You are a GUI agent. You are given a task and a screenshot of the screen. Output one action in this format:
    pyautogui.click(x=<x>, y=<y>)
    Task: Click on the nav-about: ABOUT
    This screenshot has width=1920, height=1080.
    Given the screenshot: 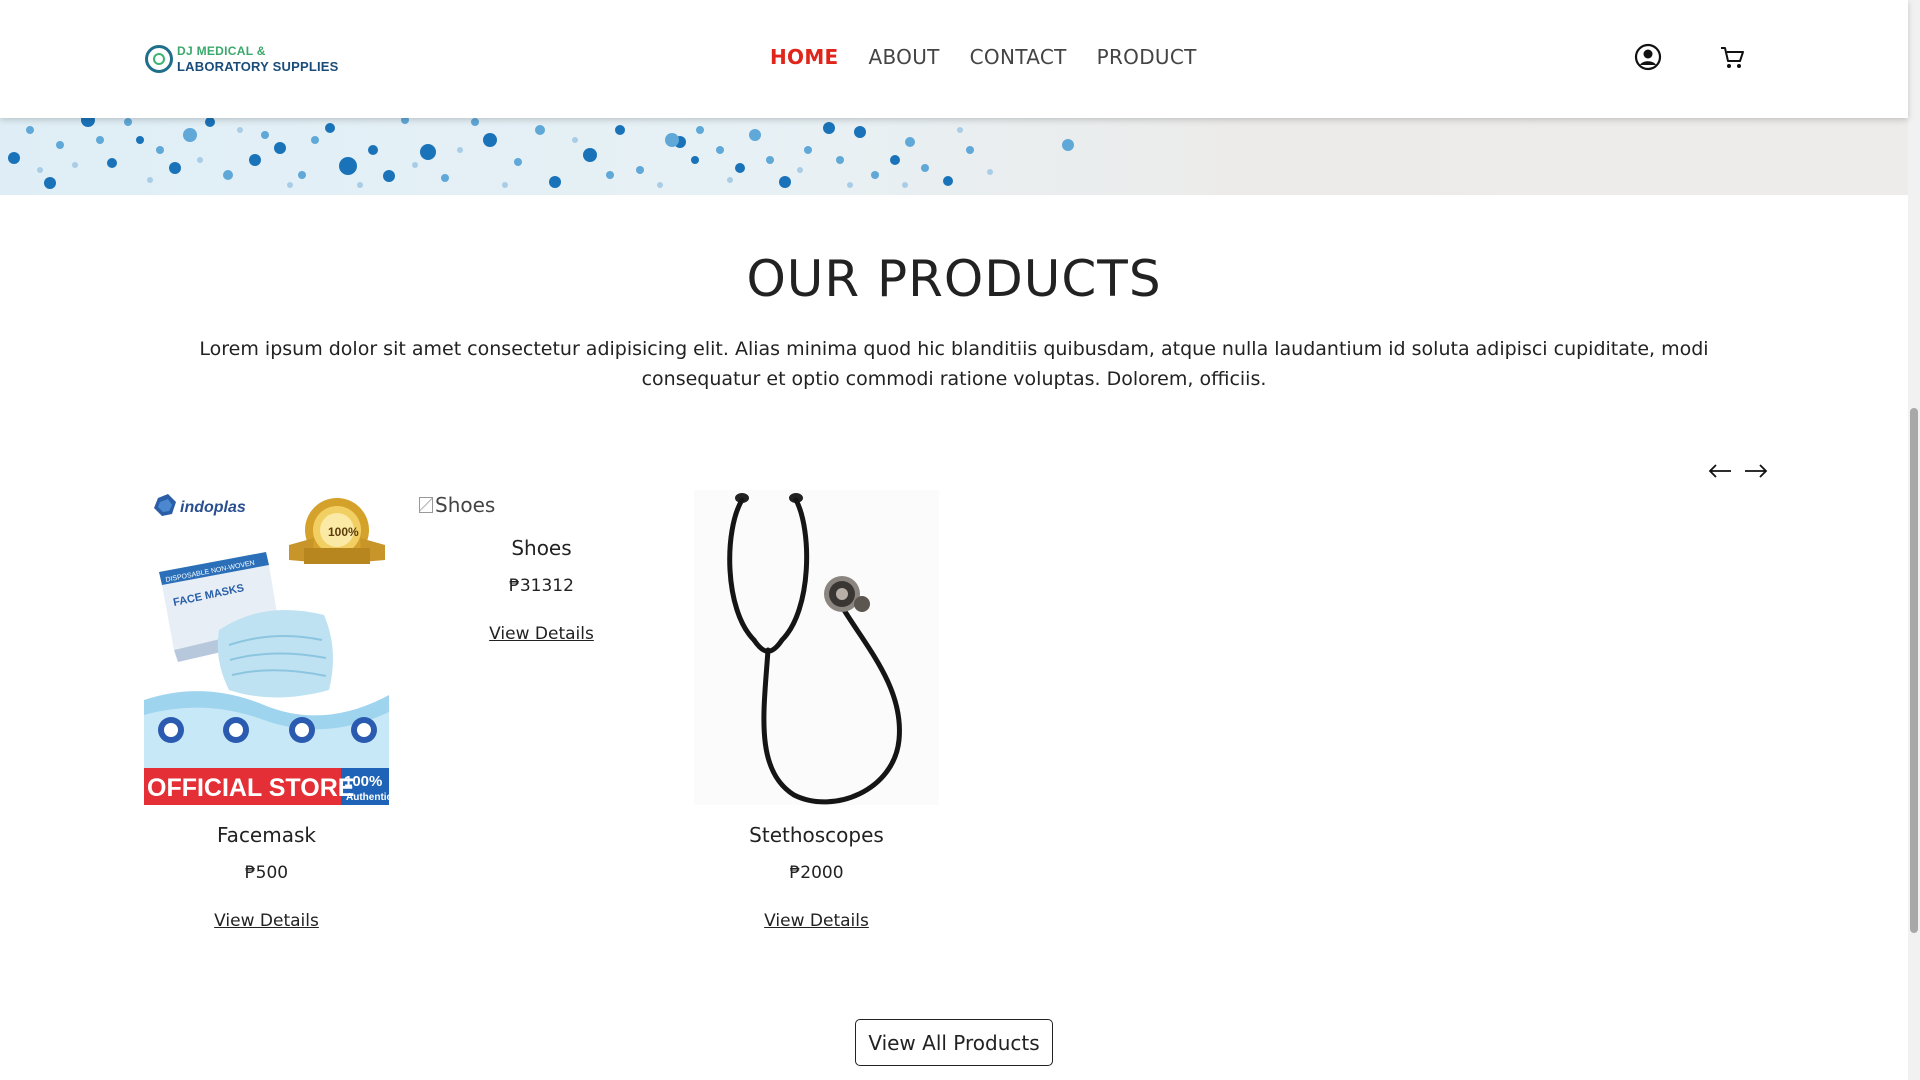 What is the action you would take?
    pyautogui.click(x=904, y=57)
    